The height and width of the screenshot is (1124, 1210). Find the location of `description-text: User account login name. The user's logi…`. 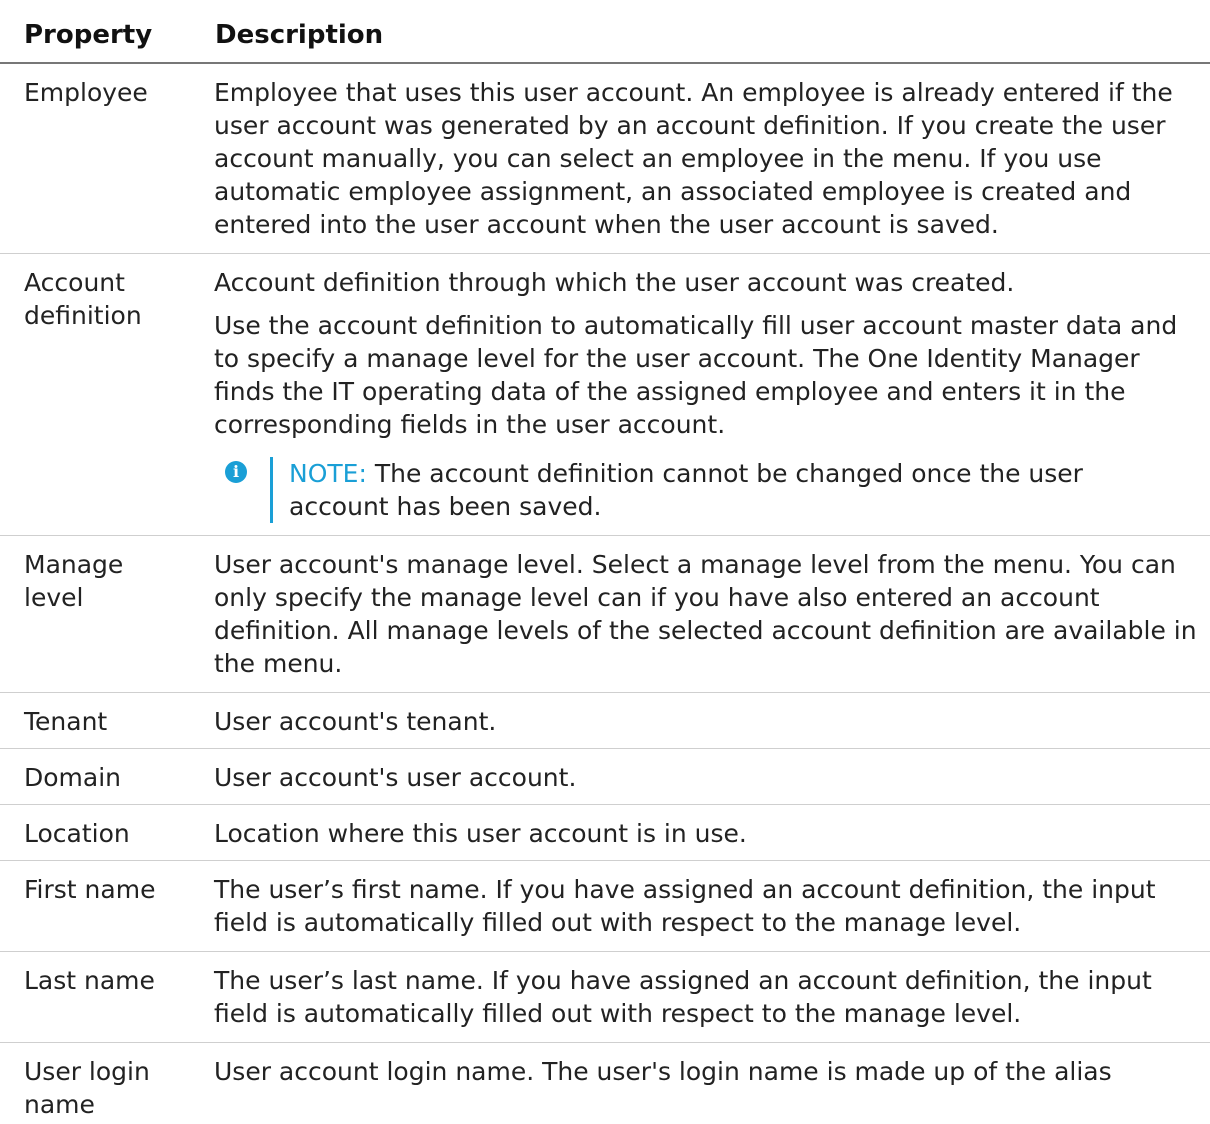

description-text: User account login name. The user's logi… is located at coordinates (663, 1071).